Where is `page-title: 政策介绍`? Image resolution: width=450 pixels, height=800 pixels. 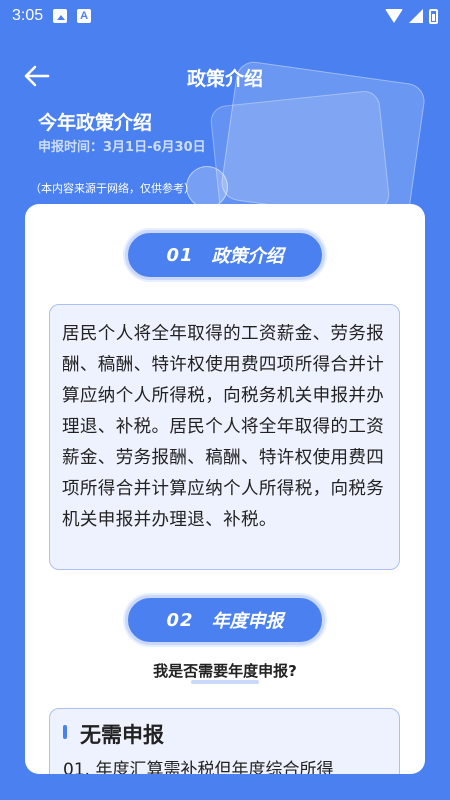 page-title: 政策介绍 is located at coordinates (224, 79).